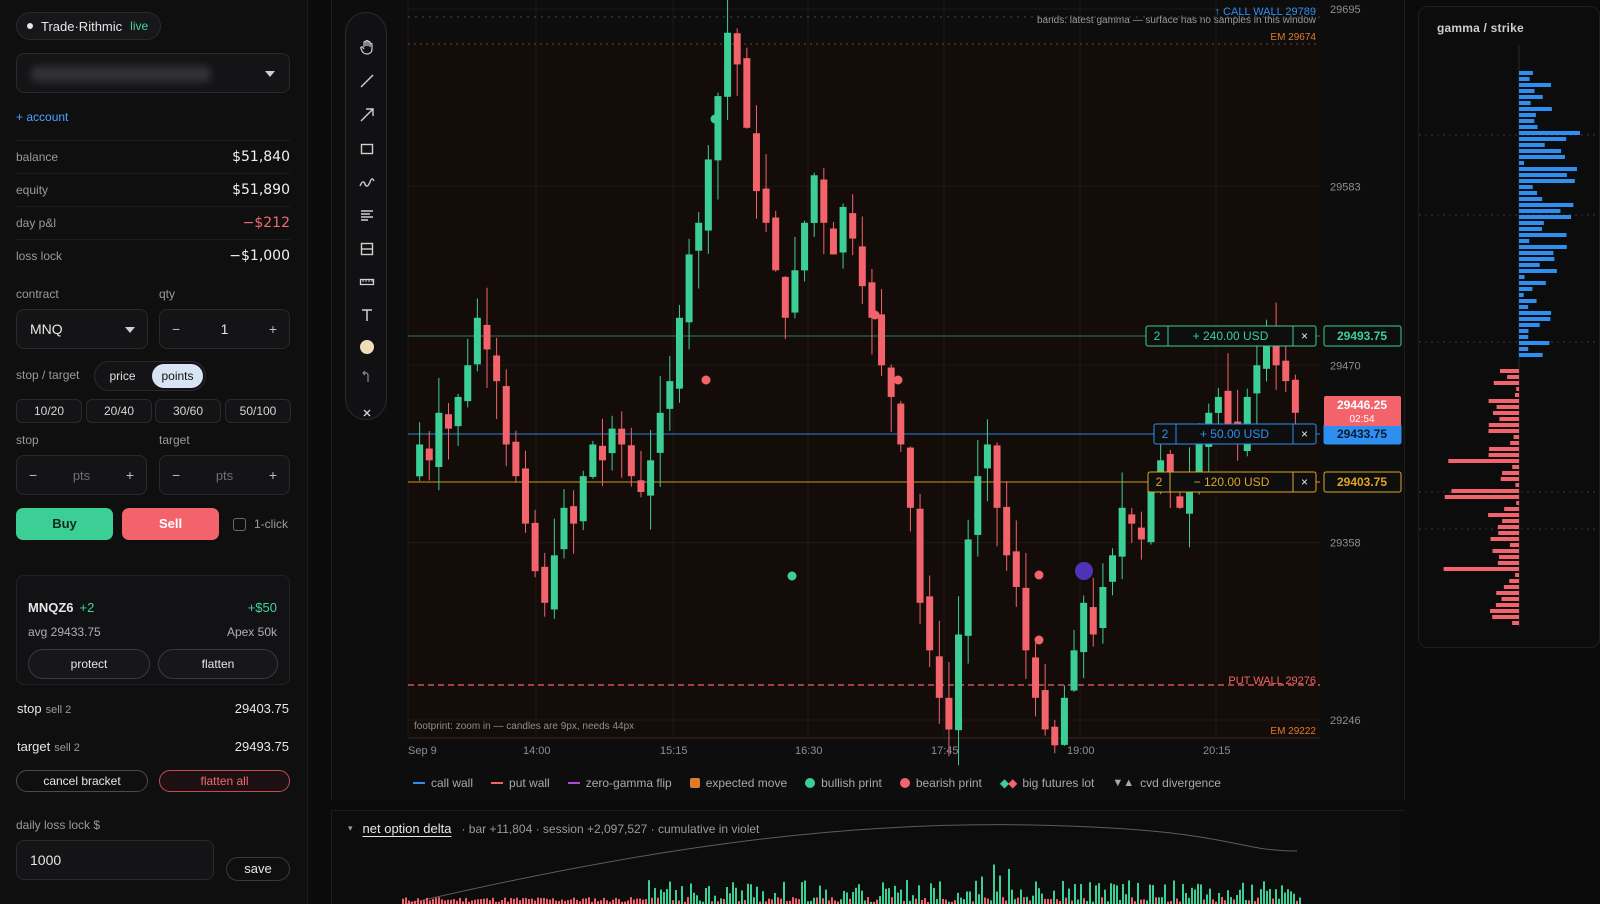 This screenshot has width=1600, height=904. Describe the element at coordinates (224, 475) in the screenshot. I see `target-points-input: − pts +` at that location.